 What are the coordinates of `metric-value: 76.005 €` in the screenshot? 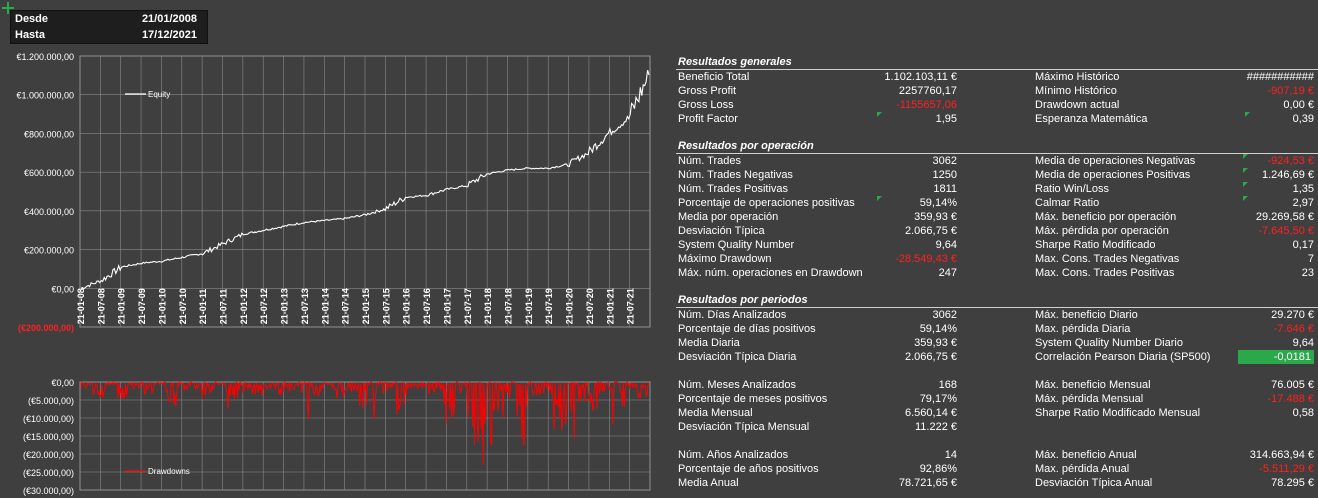 It's located at (1292, 385).